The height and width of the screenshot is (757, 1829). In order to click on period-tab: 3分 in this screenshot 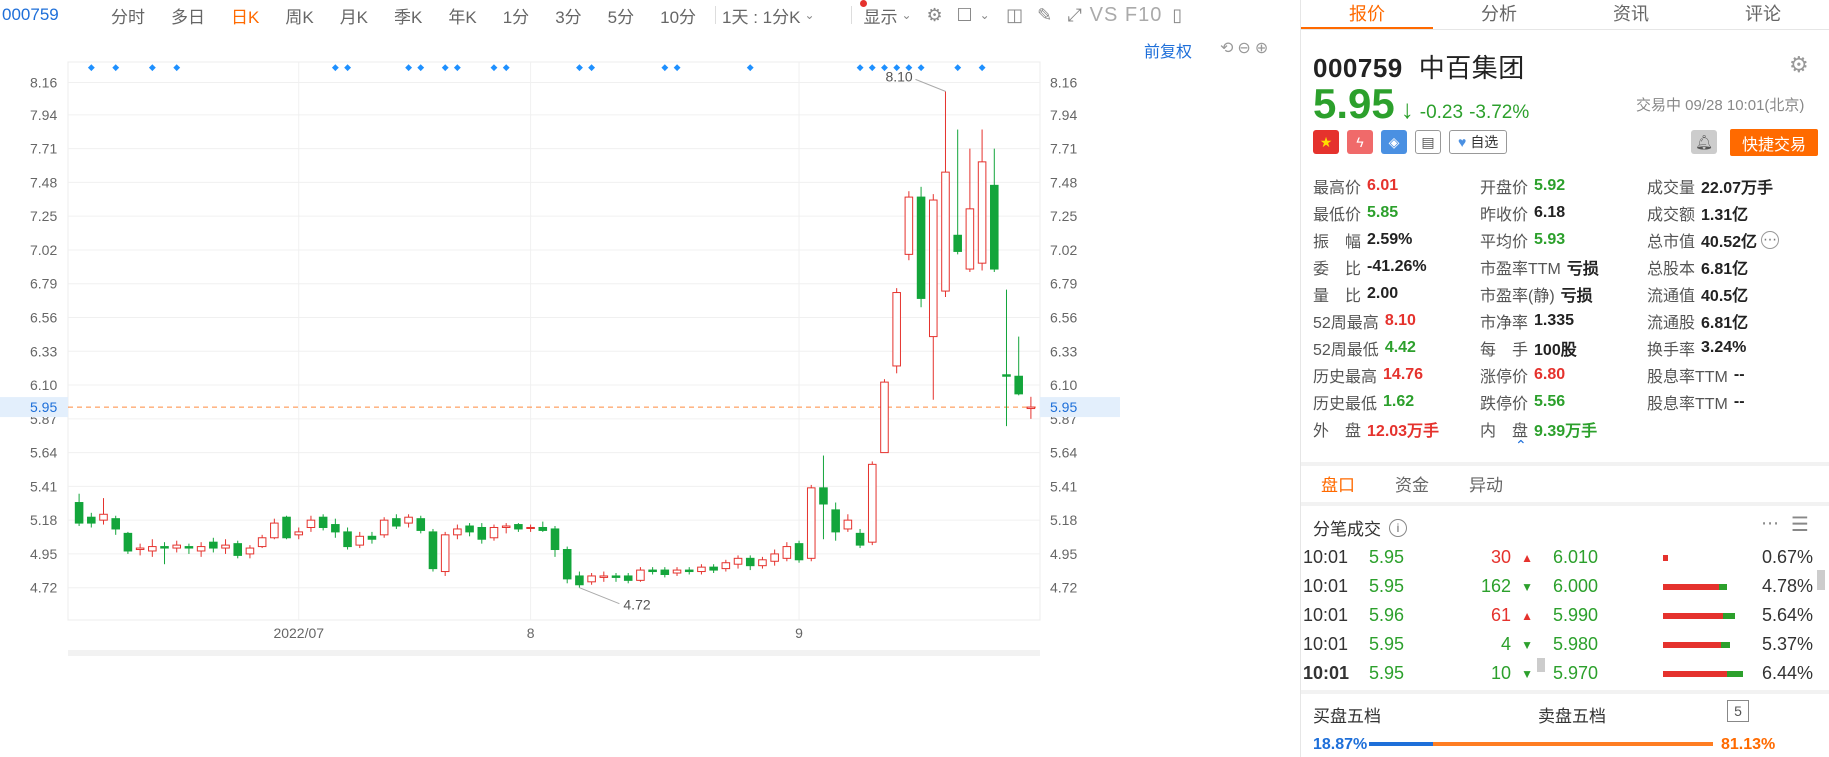, I will do `click(568, 15)`.